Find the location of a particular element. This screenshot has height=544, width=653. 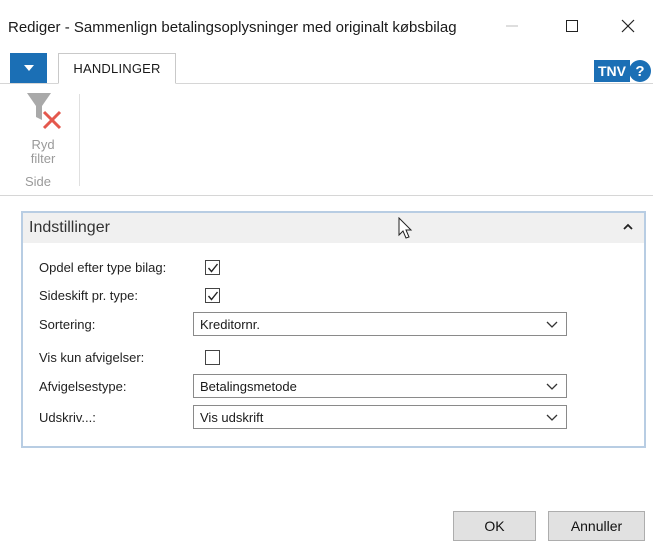

company-badge: TNV is located at coordinates (612, 71).